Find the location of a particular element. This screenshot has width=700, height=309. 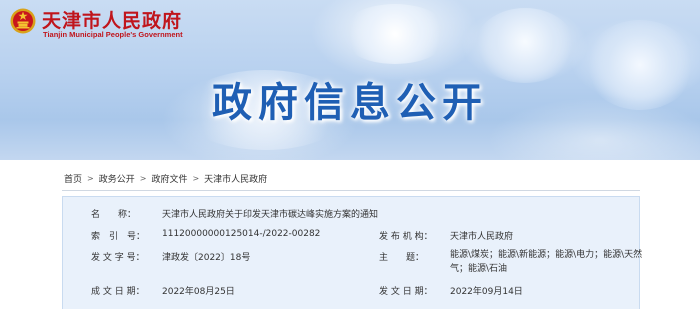

doc-number-value: 津政发〔2022〕18号 is located at coordinates (206, 258).